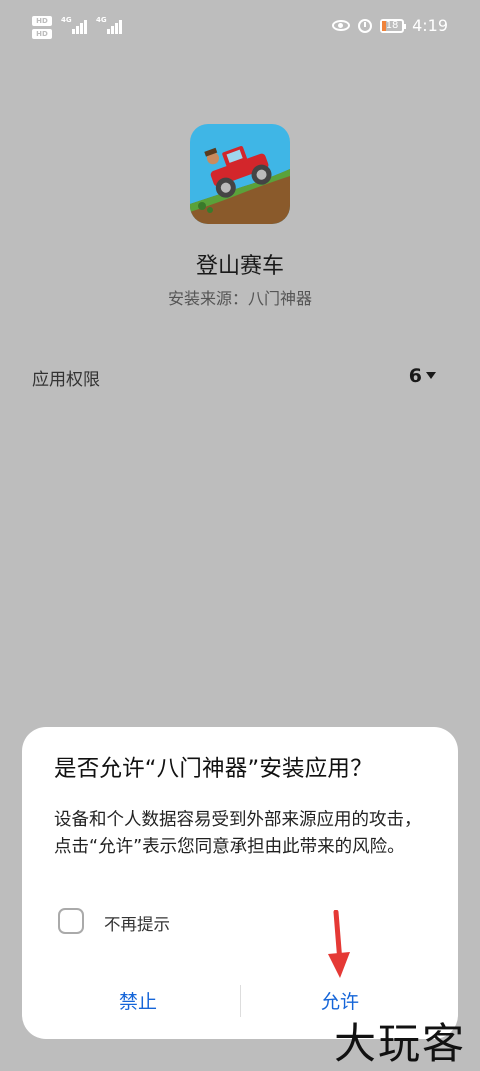 This screenshot has width=480, height=1071. Describe the element at coordinates (207, 298) in the screenshot. I see `install-source-label: 安装来源：` at that location.